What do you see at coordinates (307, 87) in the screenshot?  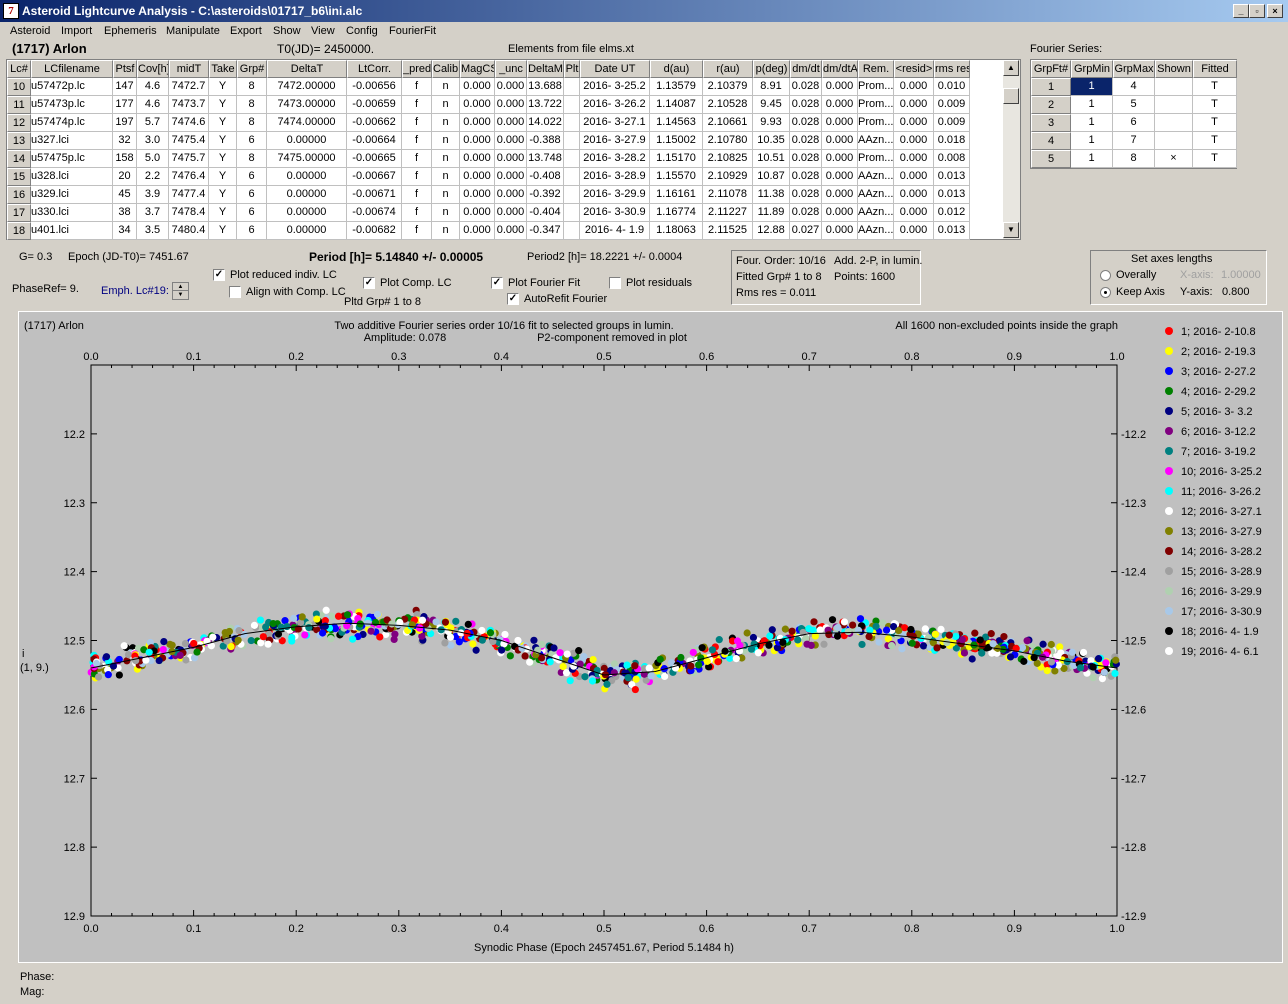 I see `lc-table-cell: 7472.00000` at bounding box center [307, 87].